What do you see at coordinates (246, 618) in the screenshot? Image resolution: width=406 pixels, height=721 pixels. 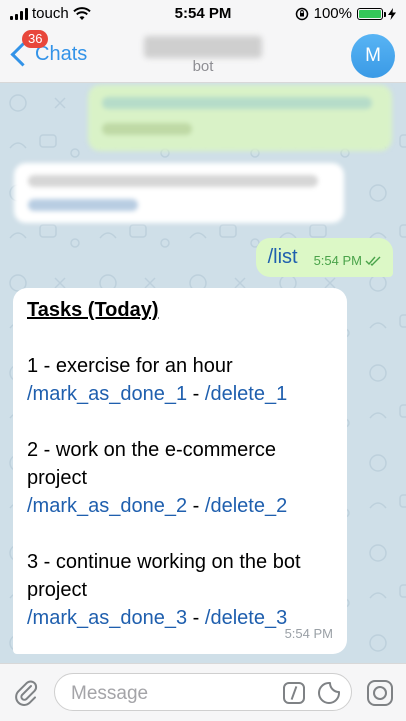 I see `delete-command: /delete_3` at bounding box center [246, 618].